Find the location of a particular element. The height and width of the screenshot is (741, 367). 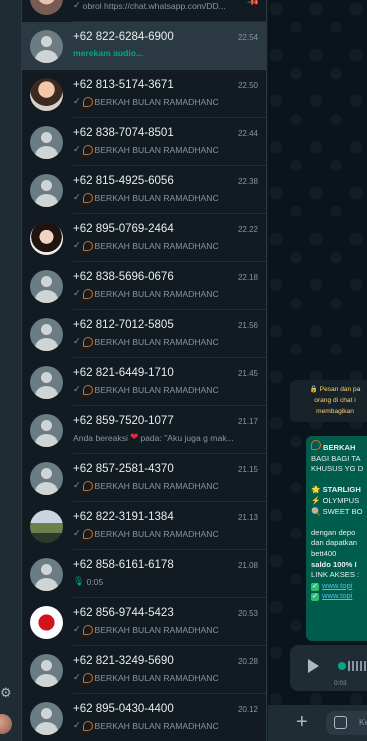

check-mark-icon: ✓ is located at coordinates (315, 597).